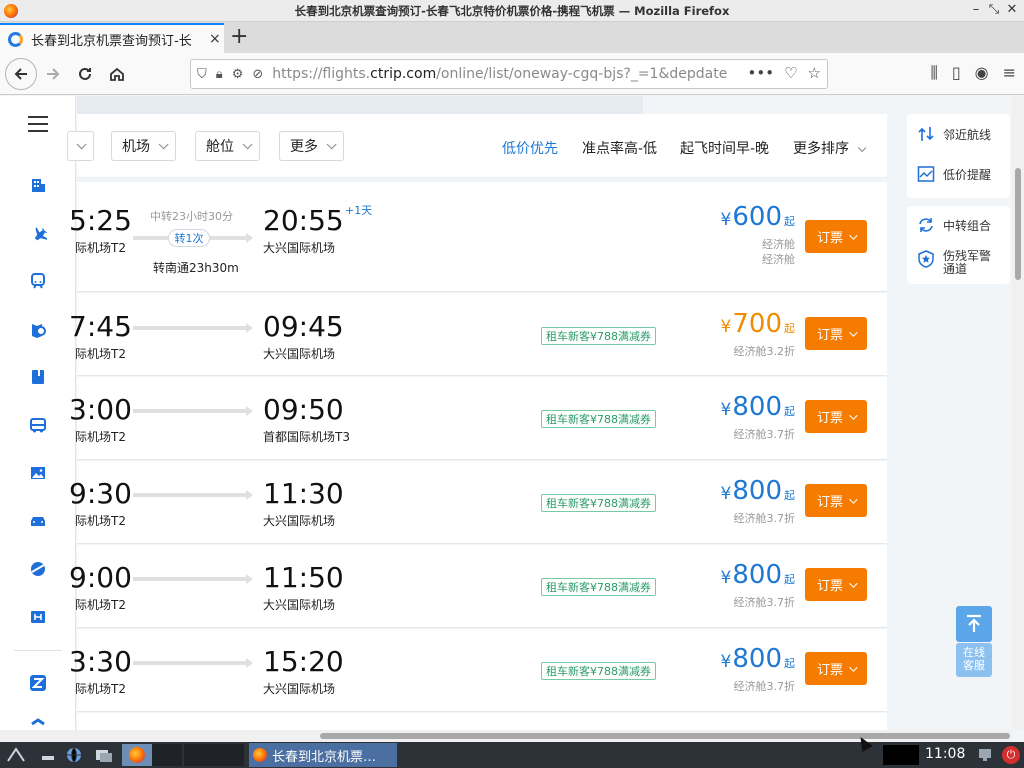 Image resolution: width=1024 pixels, height=768 pixels. Describe the element at coordinates (1018, 413) in the screenshot. I see `vertical-scrollbar` at that location.